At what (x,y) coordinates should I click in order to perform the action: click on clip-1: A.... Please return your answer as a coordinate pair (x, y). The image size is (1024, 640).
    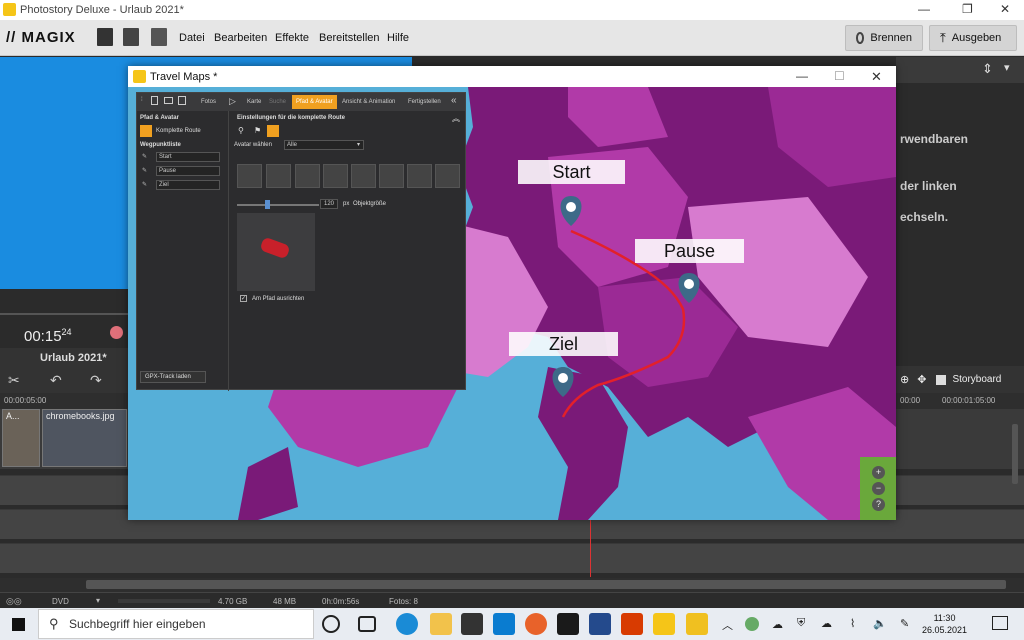
    Looking at the image, I should click on (21, 438).